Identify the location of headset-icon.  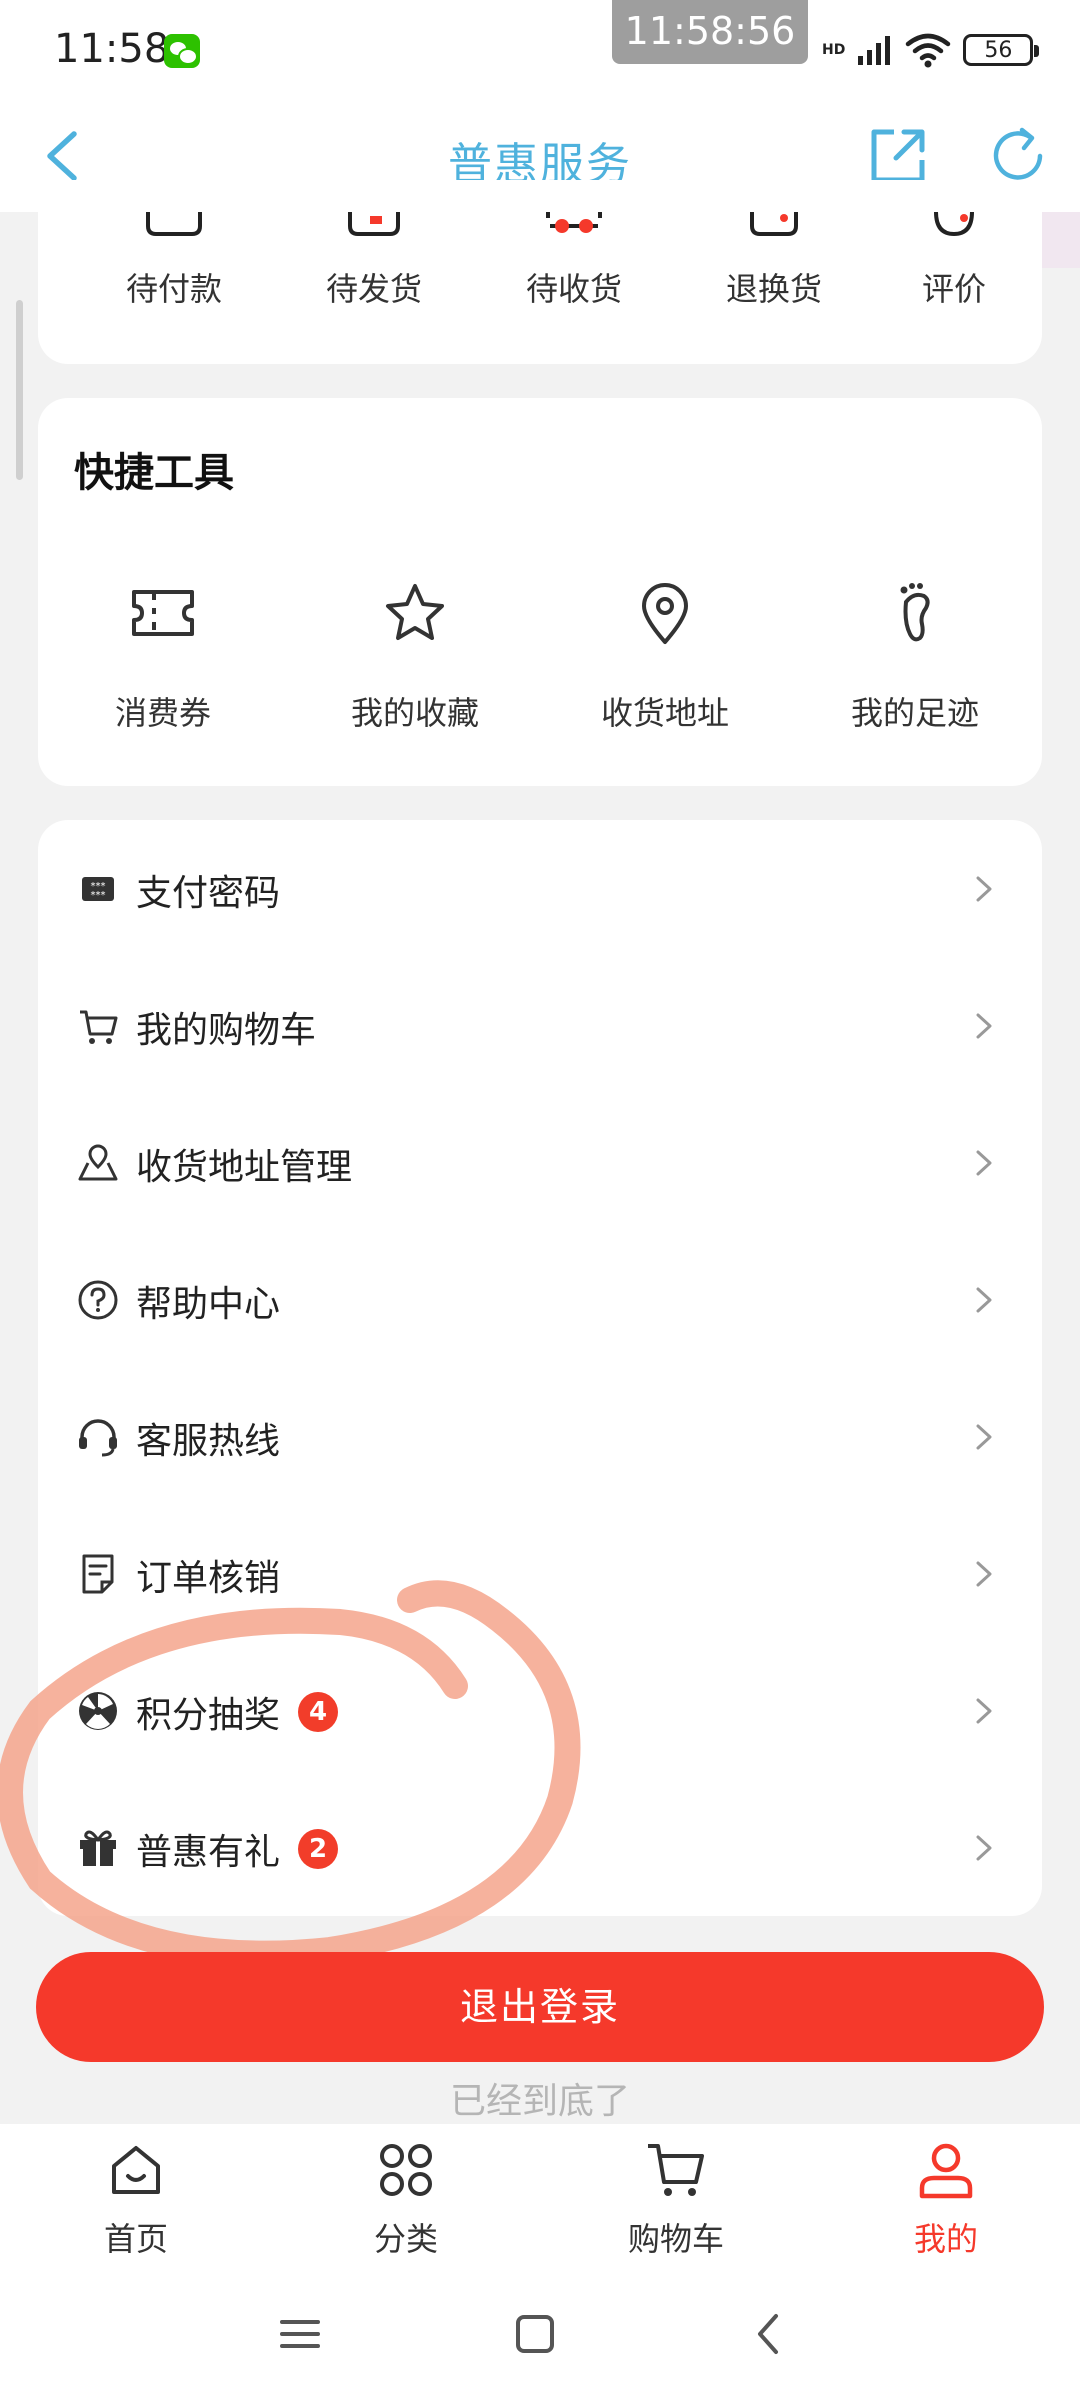
(98, 1438).